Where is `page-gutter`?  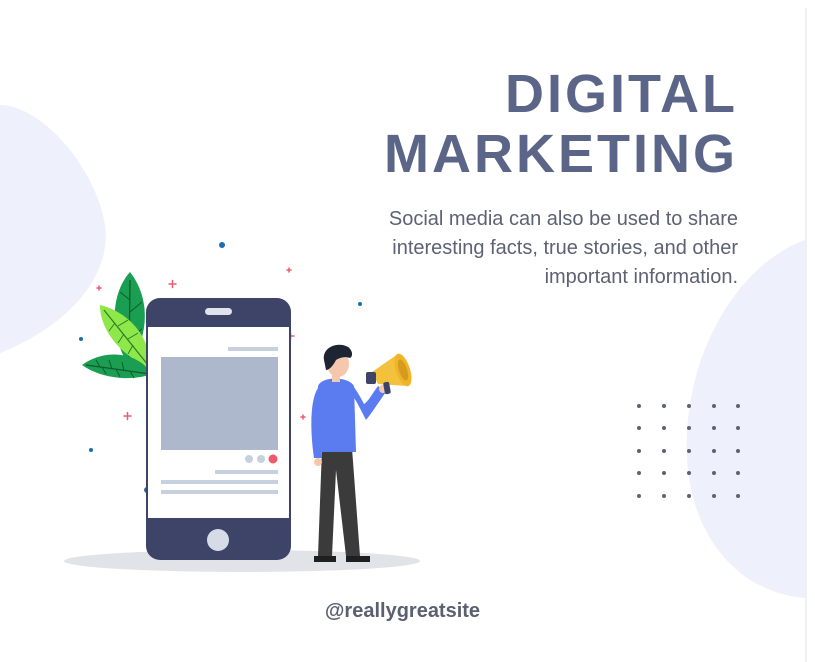
page-gutter is located at coordinates (811, 331).